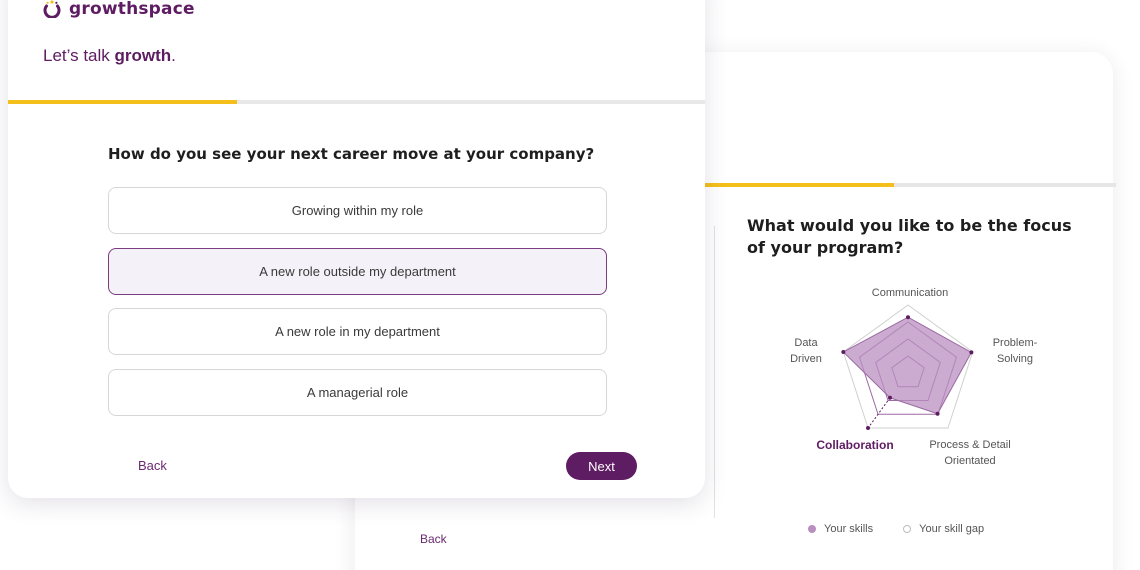 Image resolution: width=1140 pixels, height=570 pixels. I want to click on growthspace-logo-icon, so click(52, 9).